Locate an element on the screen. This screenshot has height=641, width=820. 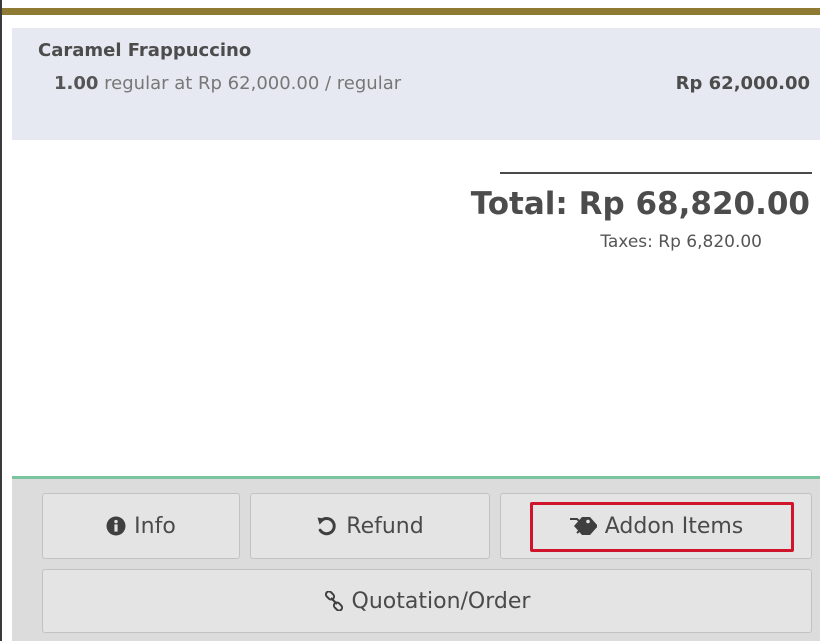
summary-separator is located at coordinates (656, 173).